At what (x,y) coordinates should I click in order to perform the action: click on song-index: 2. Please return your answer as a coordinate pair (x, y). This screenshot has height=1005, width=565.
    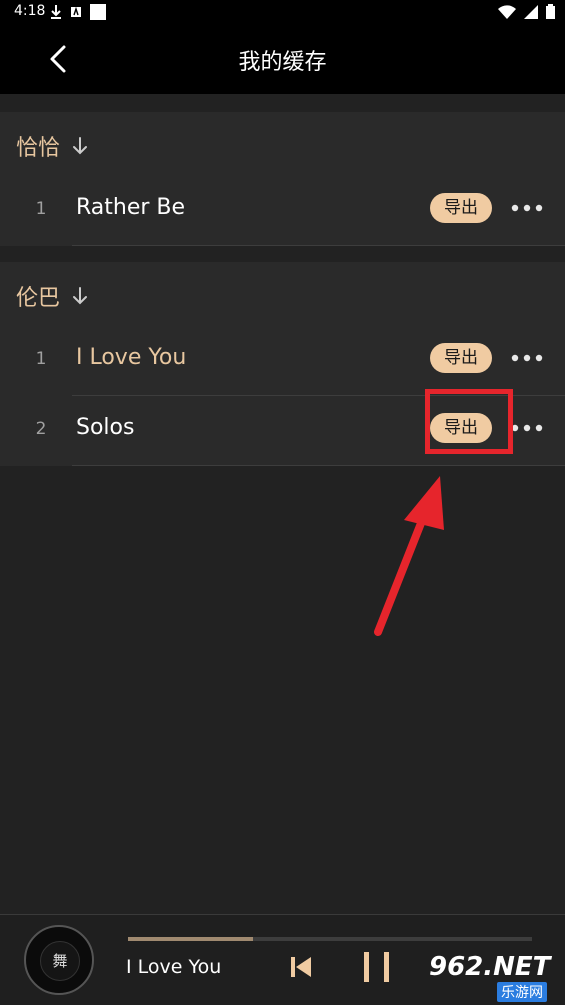
    Looking at the image, I should click on (41, 429).